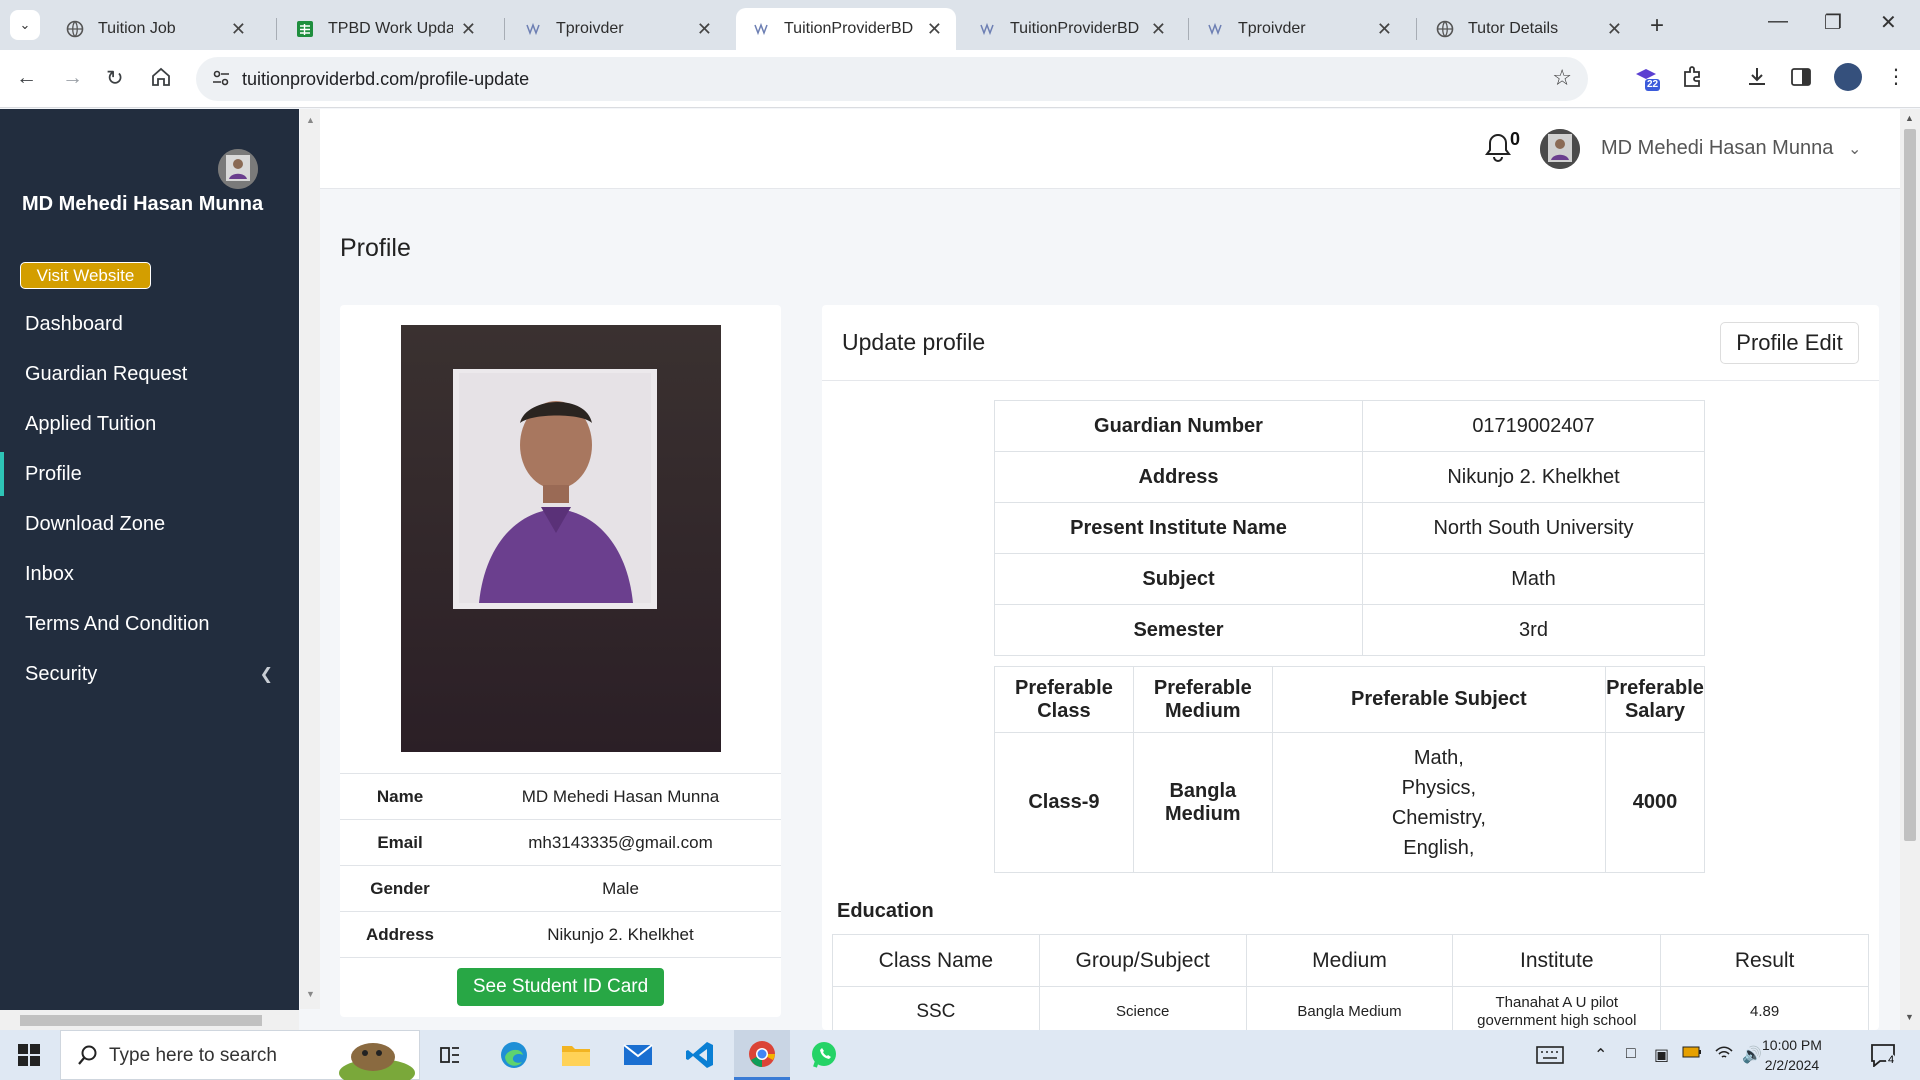  I want to click on sidebar-item-guardian-request: Guardian Request, so click(149, 374).